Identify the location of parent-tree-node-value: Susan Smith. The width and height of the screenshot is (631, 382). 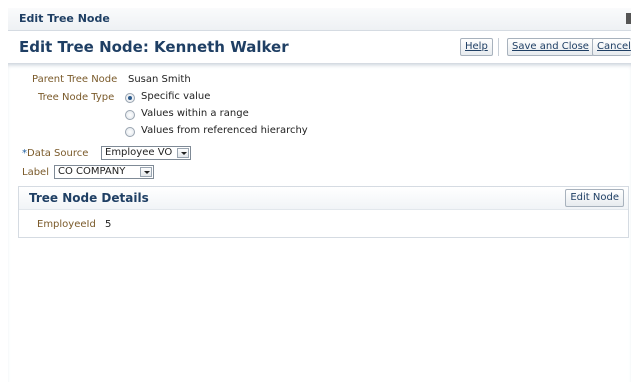
(159, 79).